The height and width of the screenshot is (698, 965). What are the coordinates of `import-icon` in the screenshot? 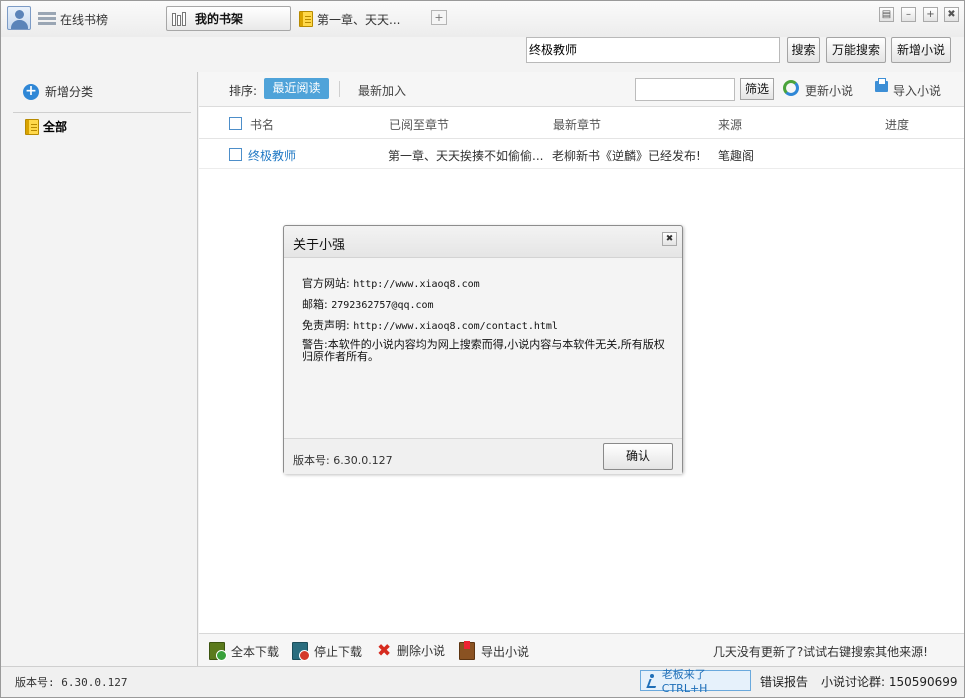 It's located at (881, 85).